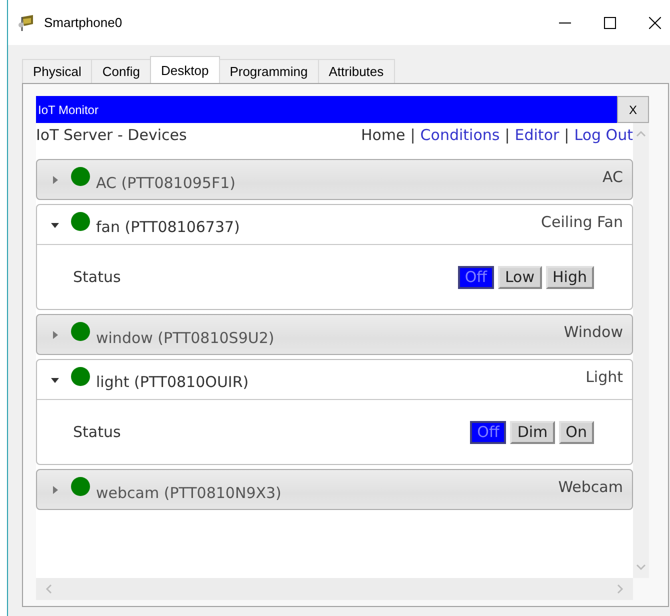 This screenshot has height=616, width=670. I want to click on close-icon, so click(654, 22).